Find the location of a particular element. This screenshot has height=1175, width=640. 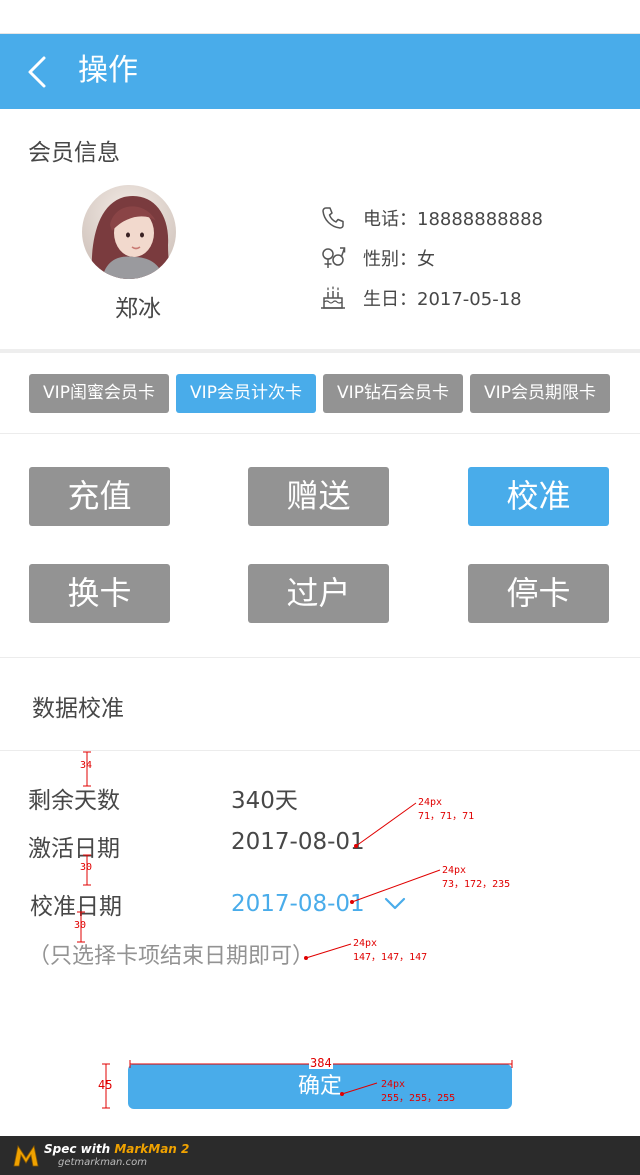

status-bar is located at coordinates (320, 17).